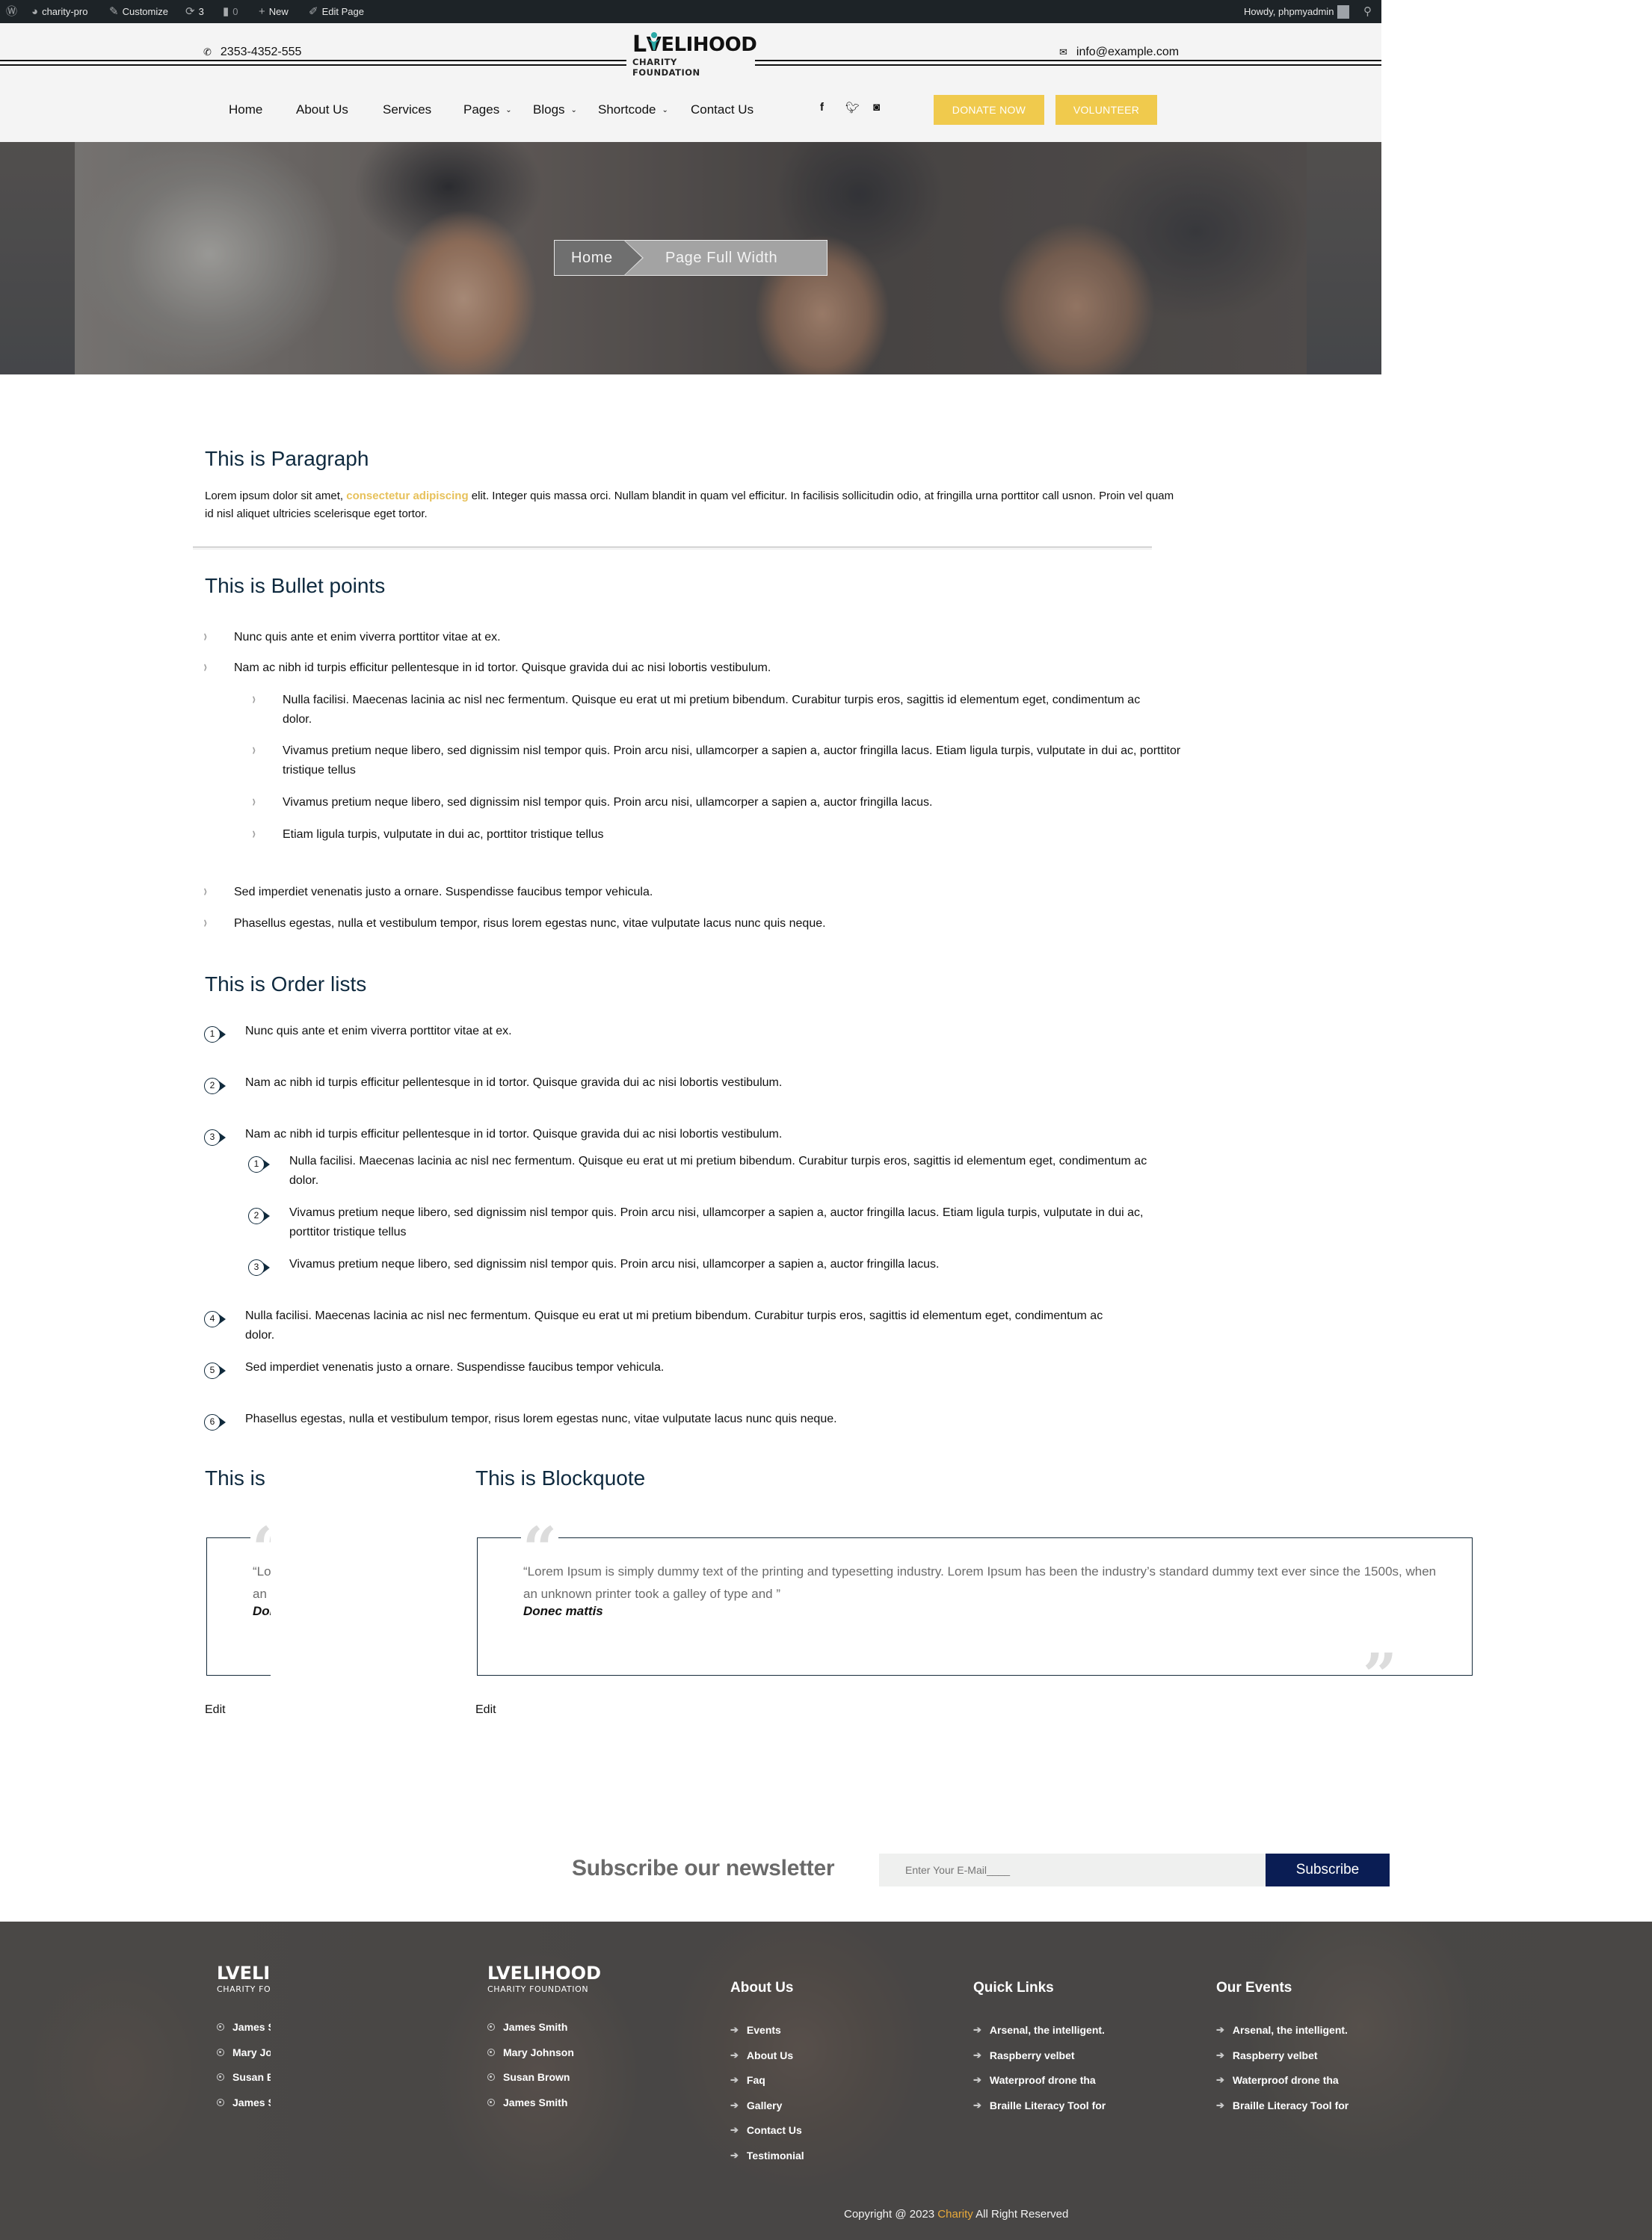 Image resolution: width=1652 pixels, height=2240 pixels. Describe the element at coordinates (1297, 12) in the screenshot. I see `my-account-link: Howdy, phpmyadmin` at that location.